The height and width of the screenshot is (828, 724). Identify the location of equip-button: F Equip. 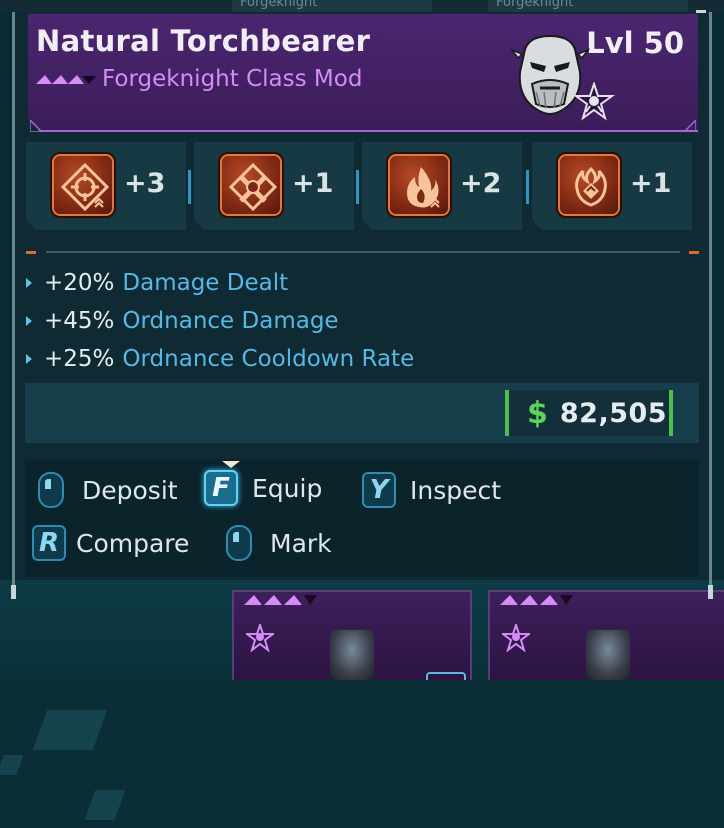
(263, 488).